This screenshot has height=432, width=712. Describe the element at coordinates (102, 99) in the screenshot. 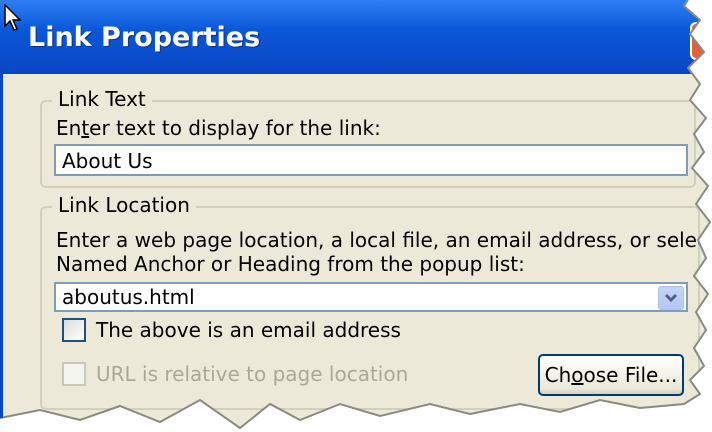

I see `link-text-group-label: Link Text` at that location.